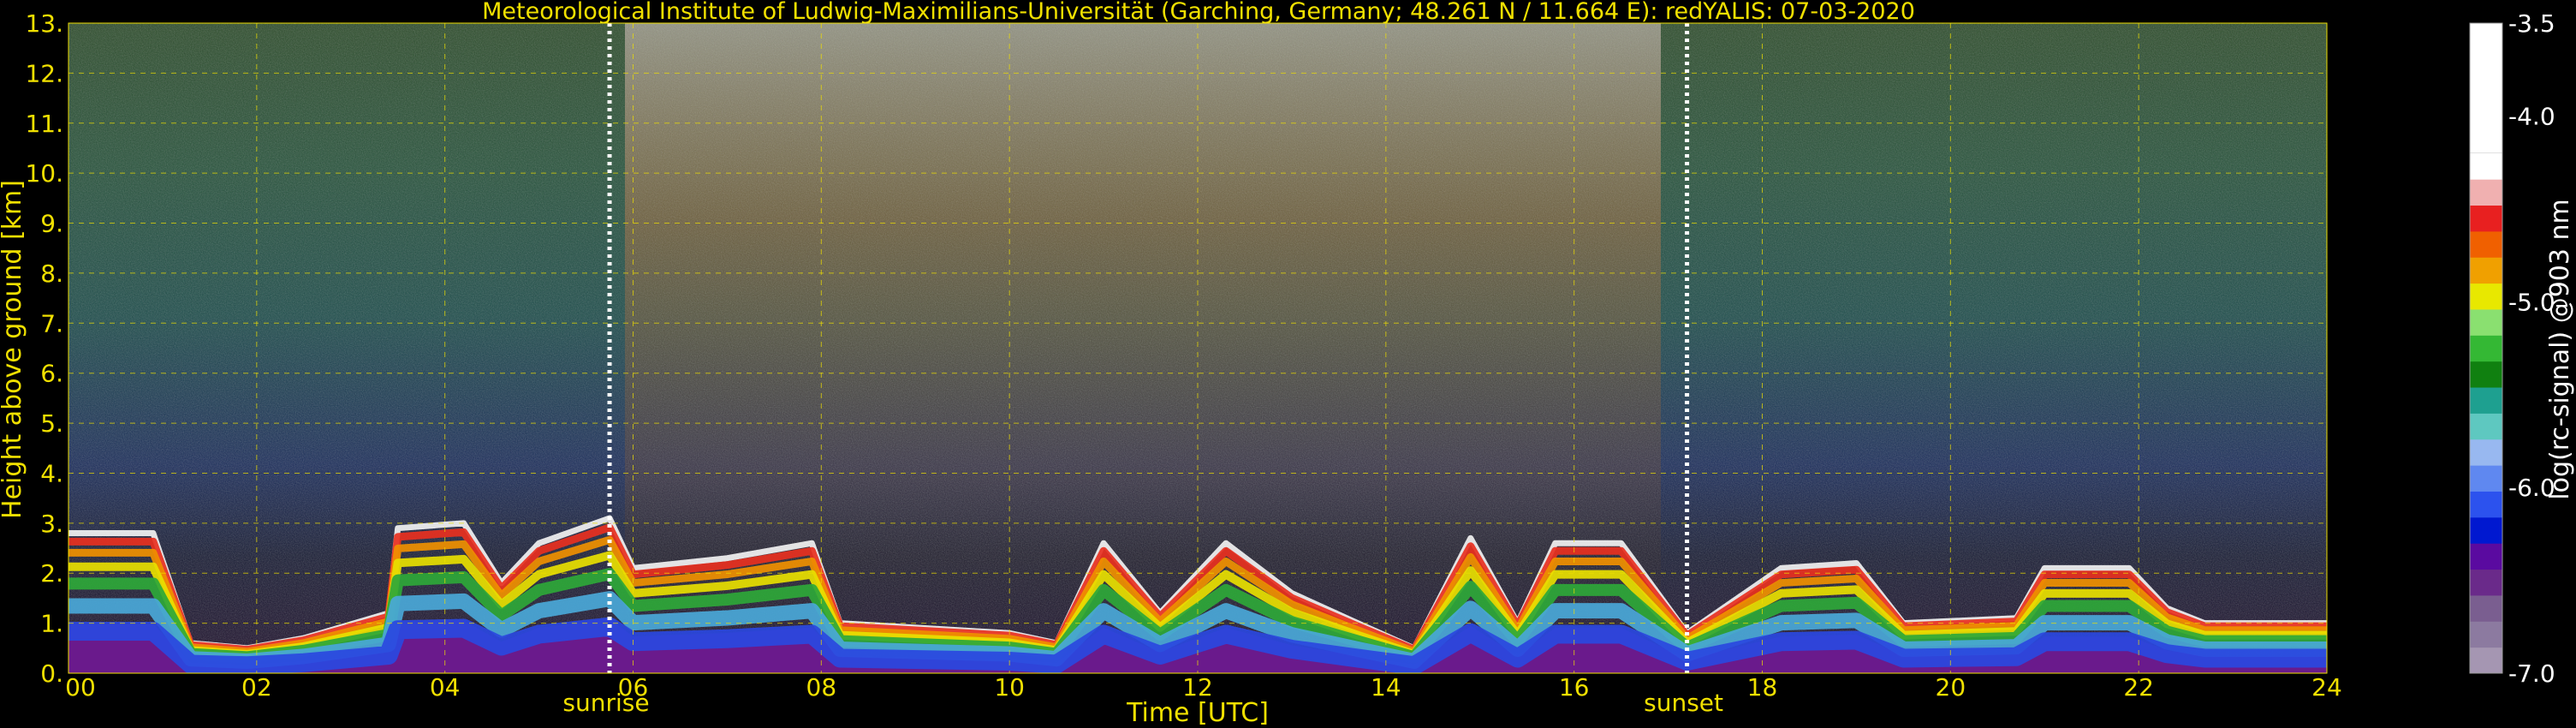 This screenshot has height=728, width=2576. What do you see at coordinates (14, 349) in the screenshot?
I see `y-axis-label: Height above ground [km]` at bounding box center [14, 349].